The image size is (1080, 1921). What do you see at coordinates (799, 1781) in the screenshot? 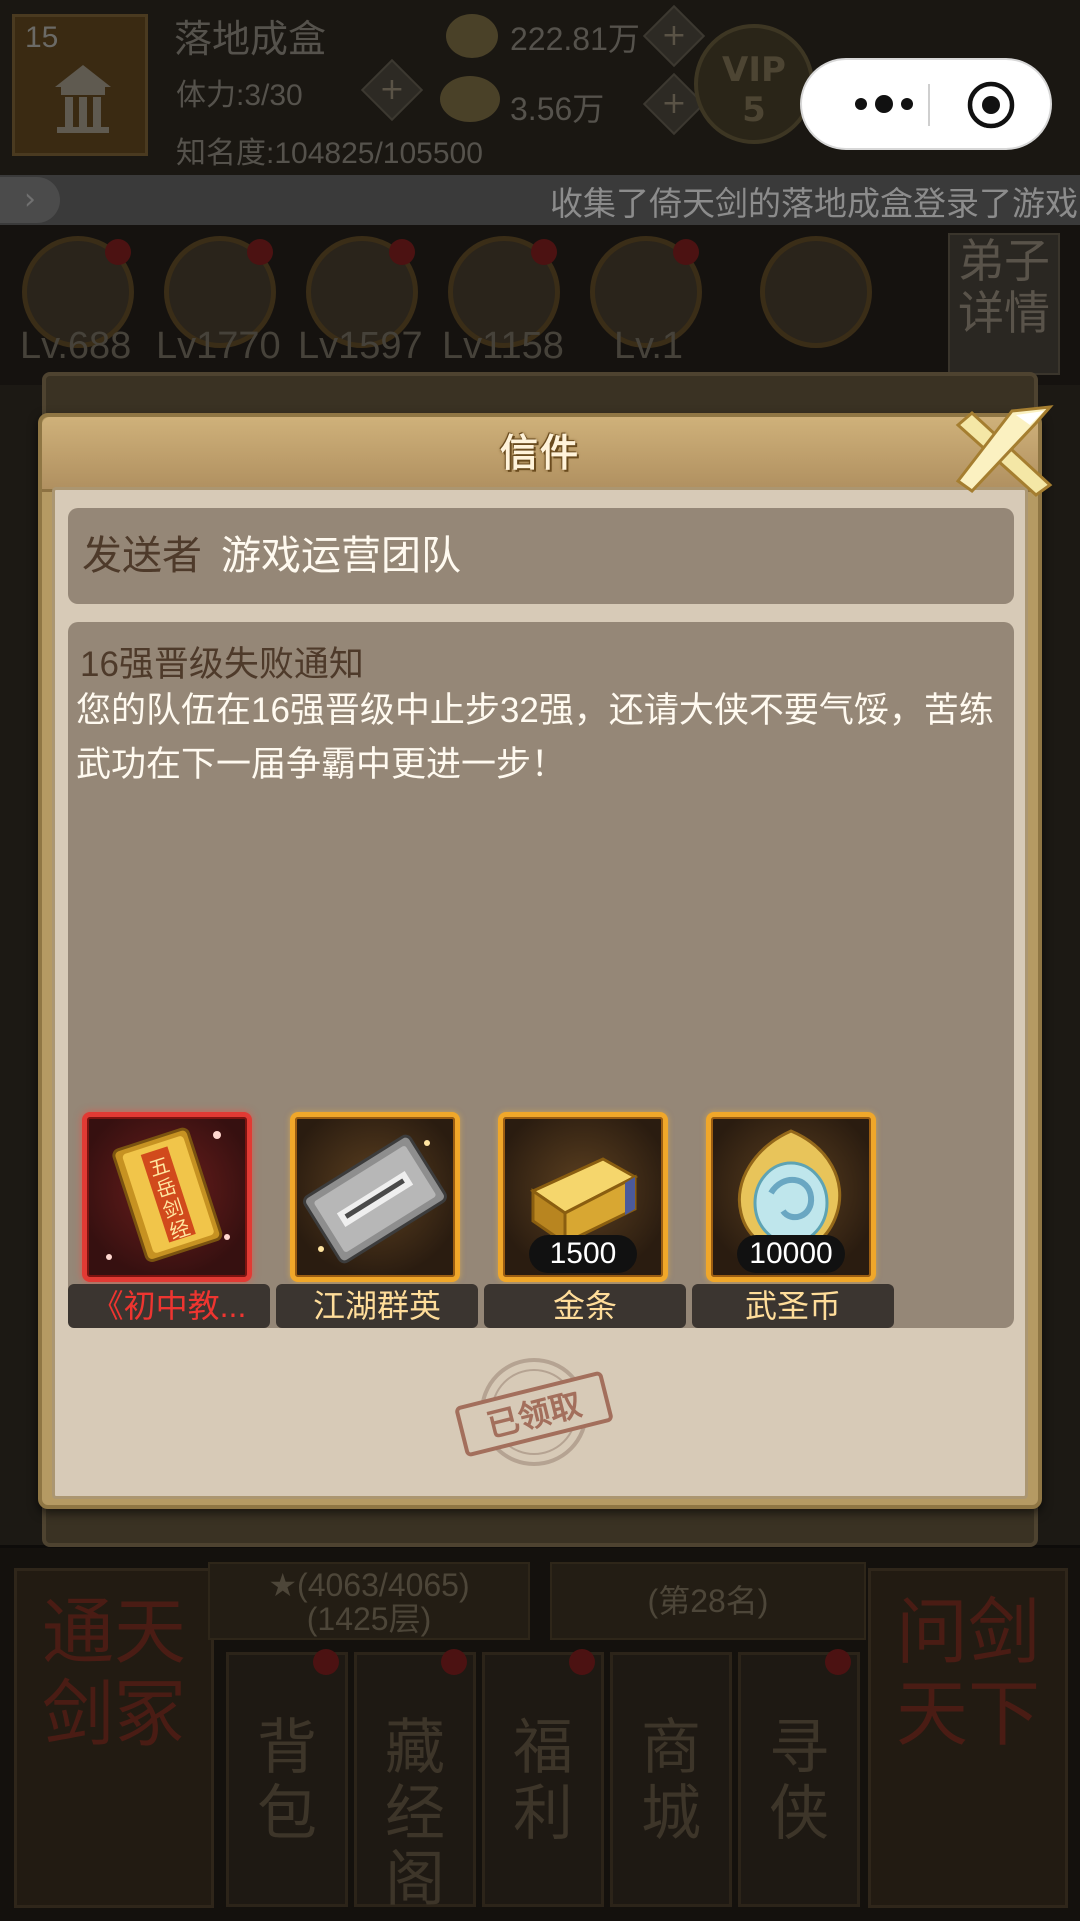
I see `nav-label: 寻侠` at bounding box center [799, 1781].